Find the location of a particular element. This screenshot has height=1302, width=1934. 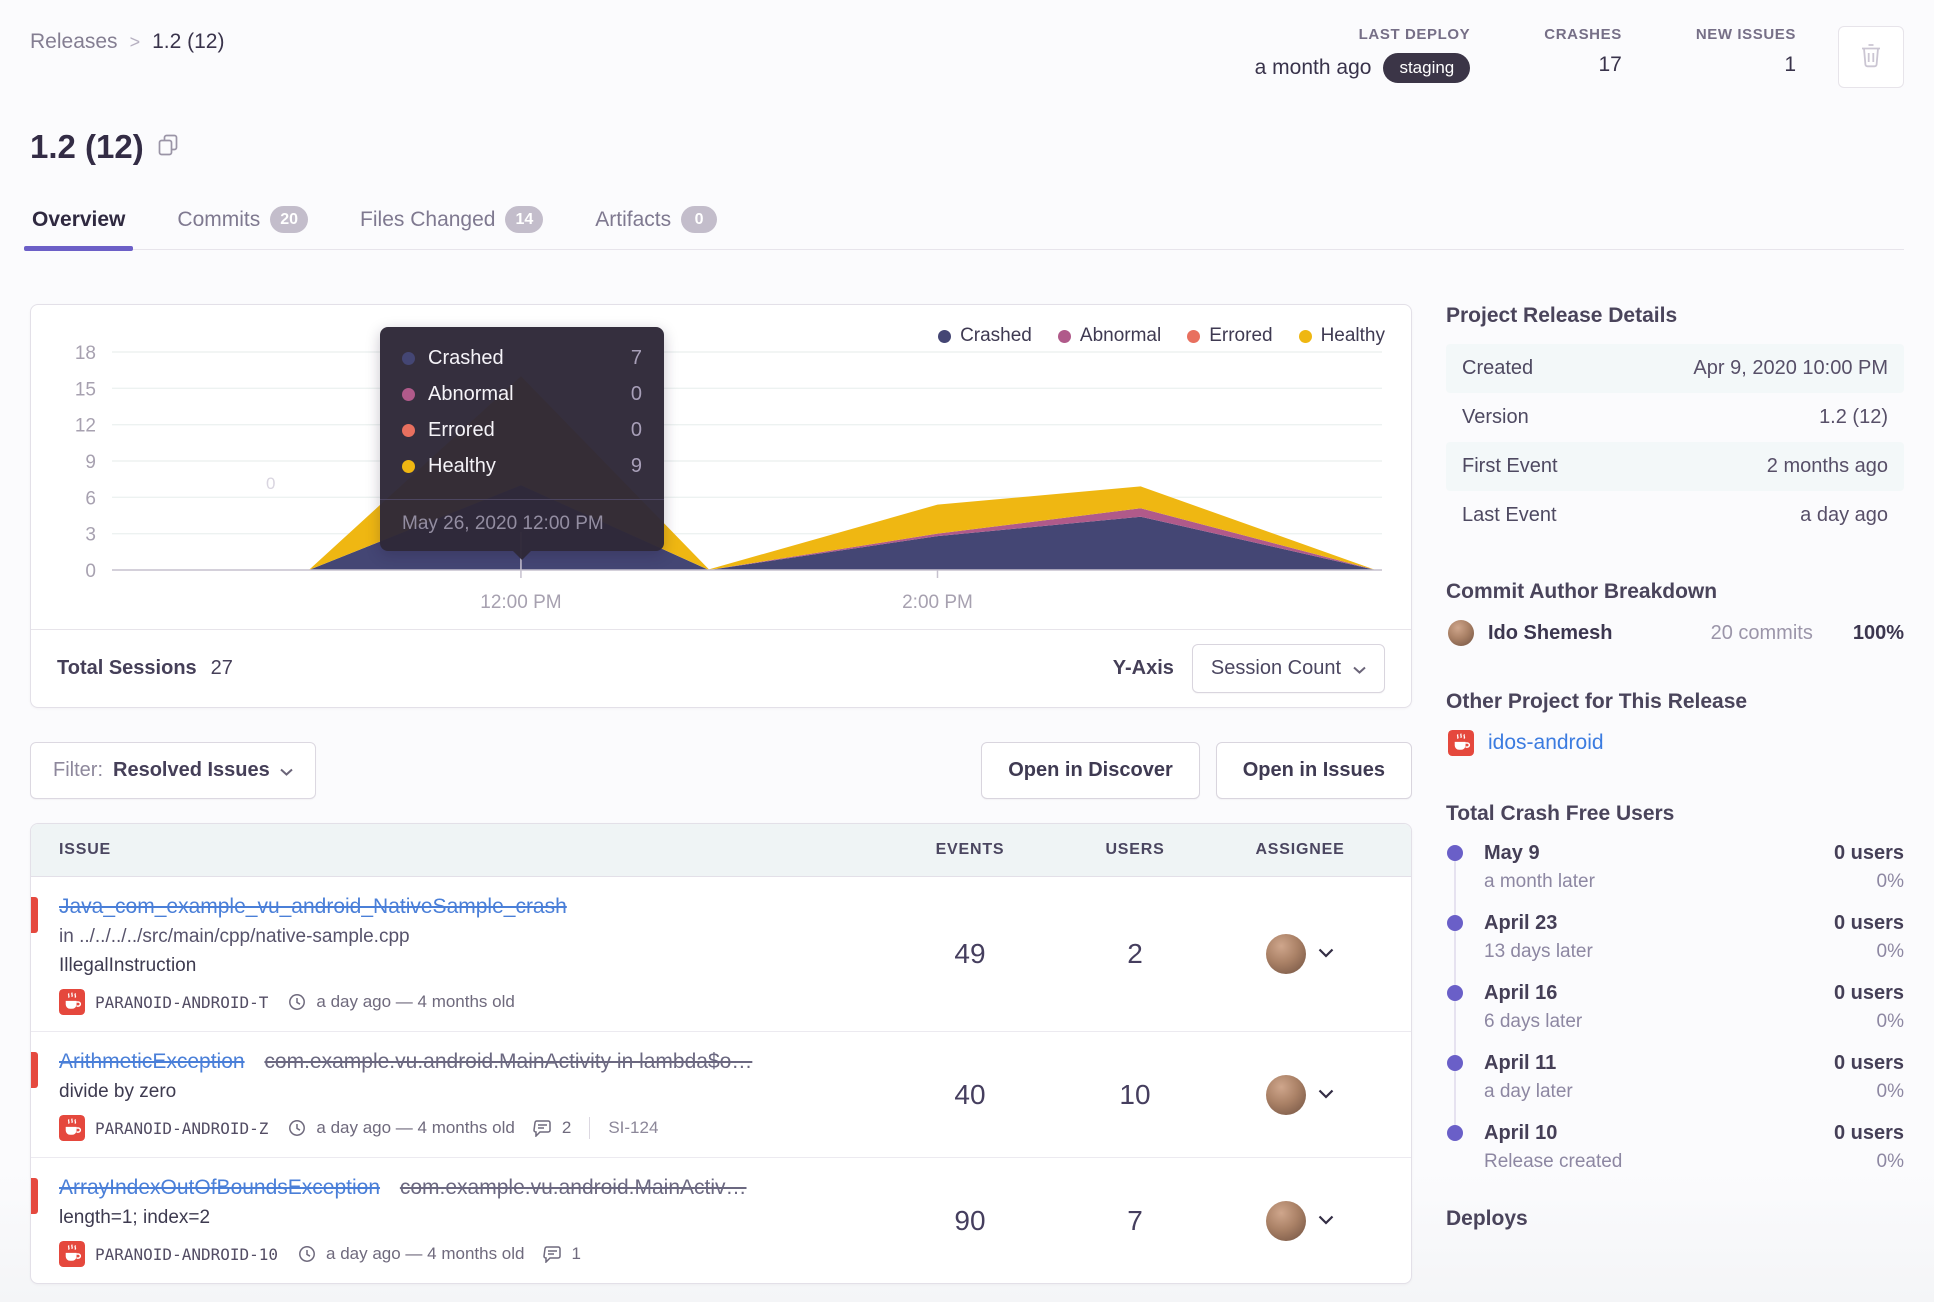

issue-events-count: 40 is located at coordinates (970, 1094).